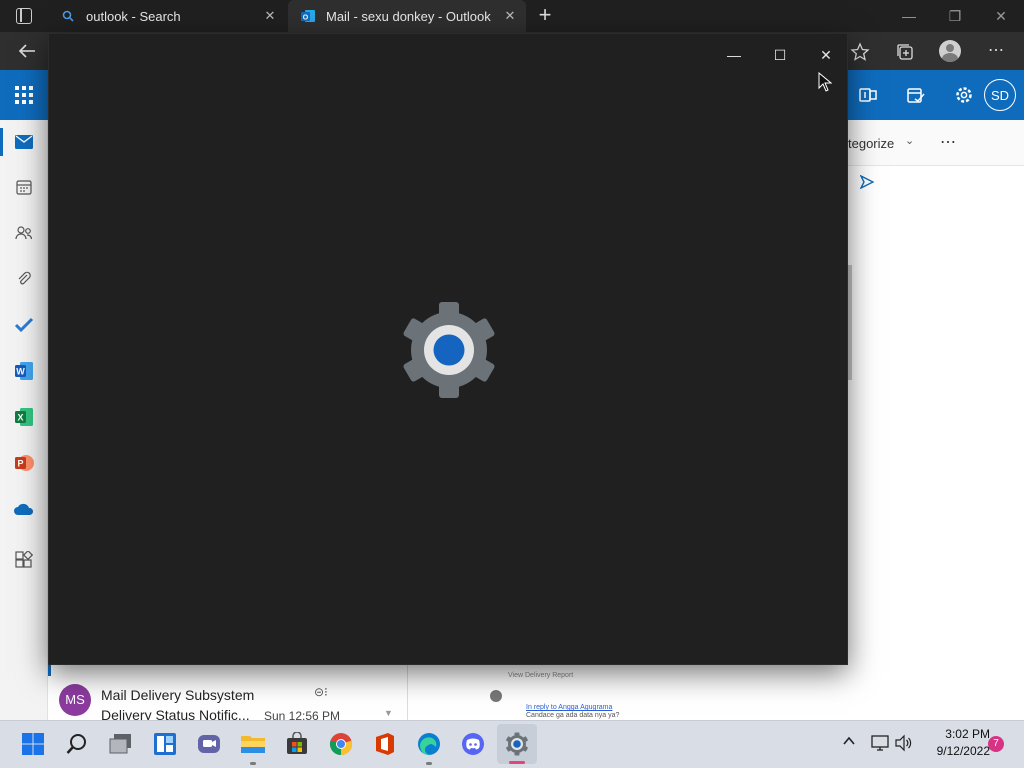 The width and height of the screenshot is (1024, 768). Describe the element at coordinates (936, 420) in the screenshot. I see `reading-pane-right` at that location.